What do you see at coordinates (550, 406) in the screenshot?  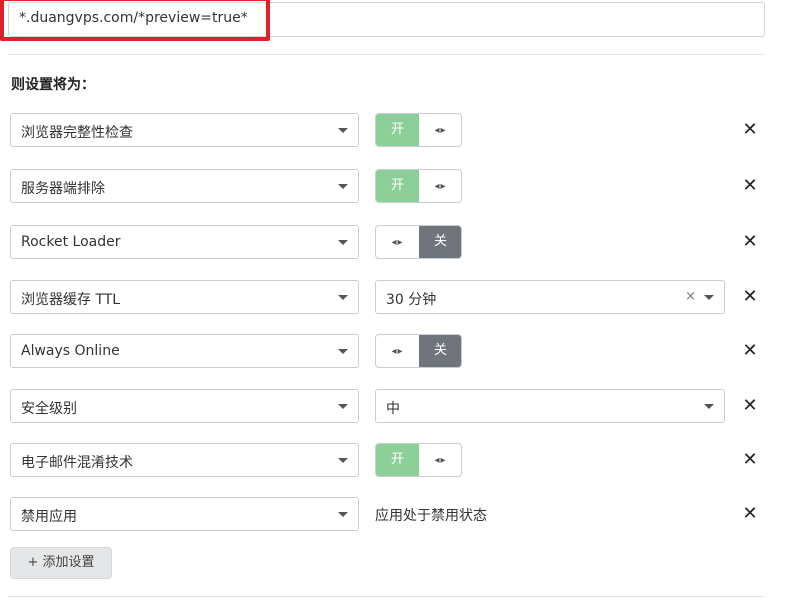 I see `value-select: 中` at bounding box center [550, 406].